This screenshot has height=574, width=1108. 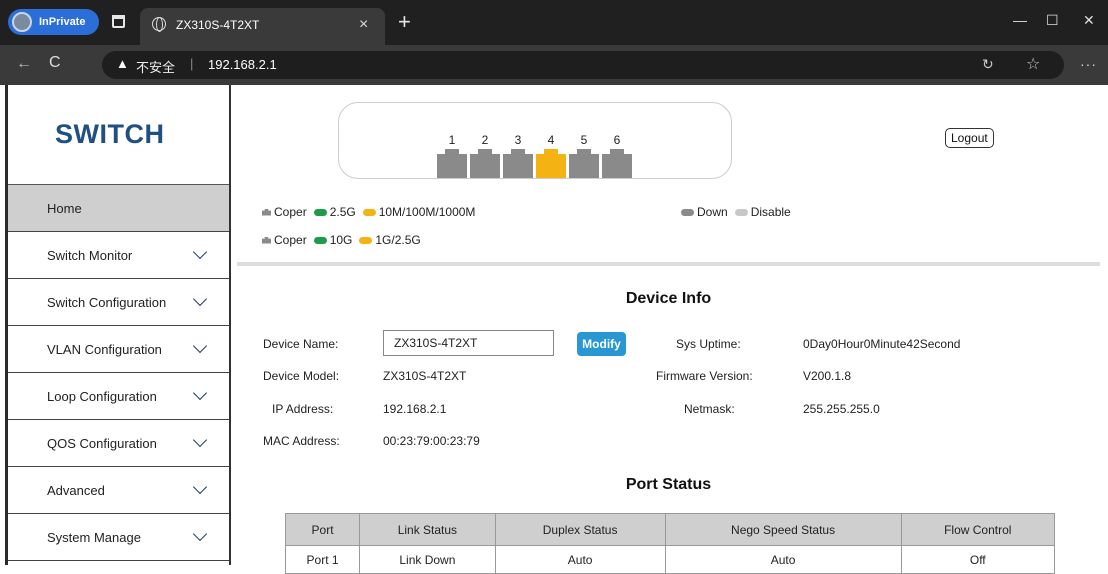 I want to click on browser-titlebar: InPrivate ZX310S-4T2XT × + — ☐ ✕, so click(x=554, y=22).